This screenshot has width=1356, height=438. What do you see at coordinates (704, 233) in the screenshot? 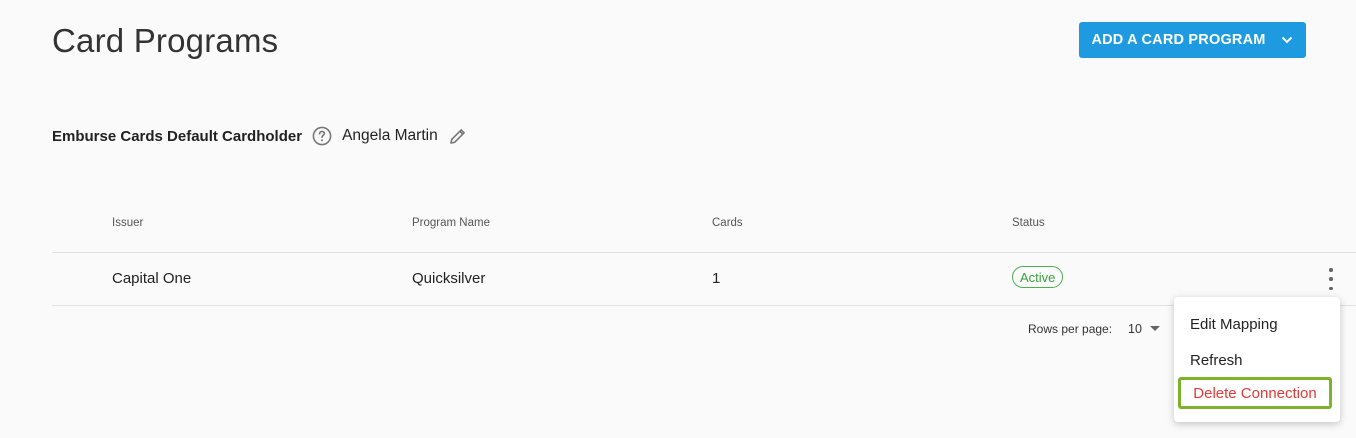
I see `table-header: Issuer Program Name Cards Status` at bounding box center [704, 233].